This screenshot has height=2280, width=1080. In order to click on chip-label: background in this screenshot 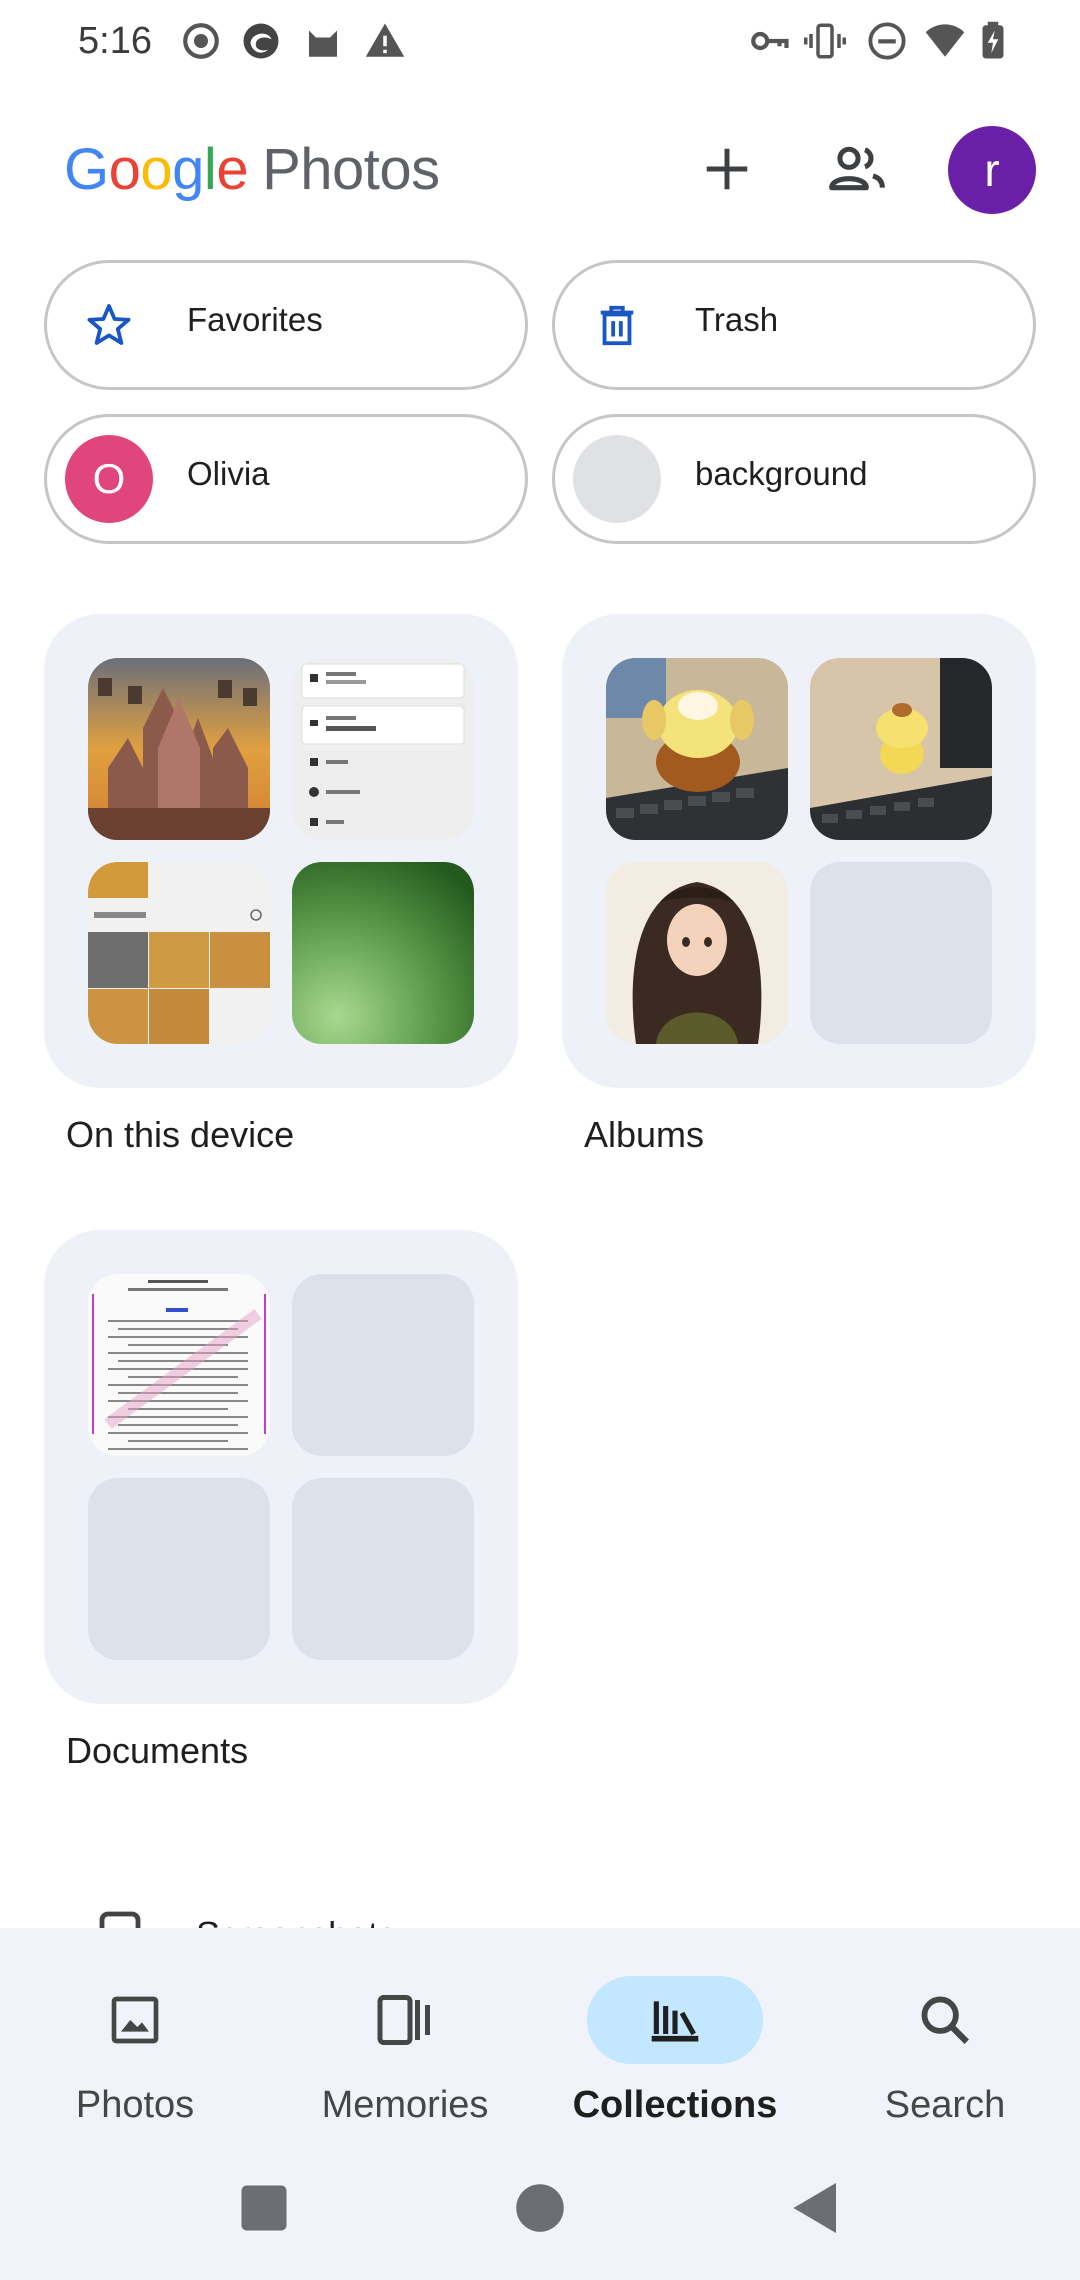, I will do `click(781, 473)`.